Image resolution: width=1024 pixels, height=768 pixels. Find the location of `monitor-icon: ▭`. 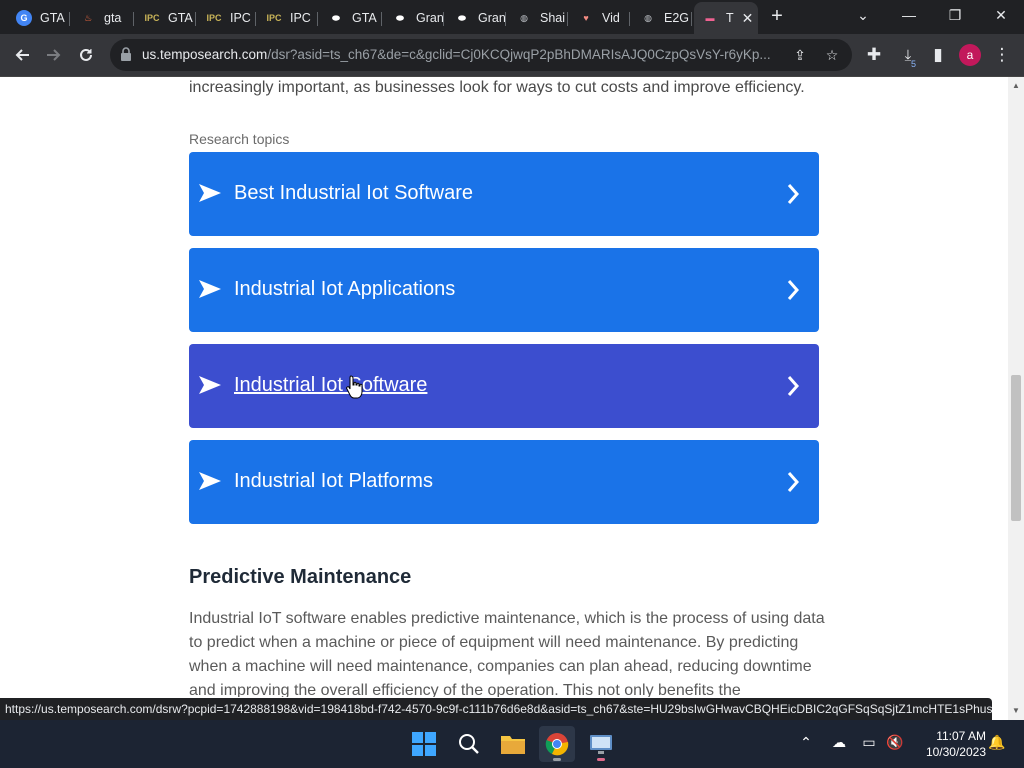

monitor-icon: ▭ is located at coordinates (869, 742).